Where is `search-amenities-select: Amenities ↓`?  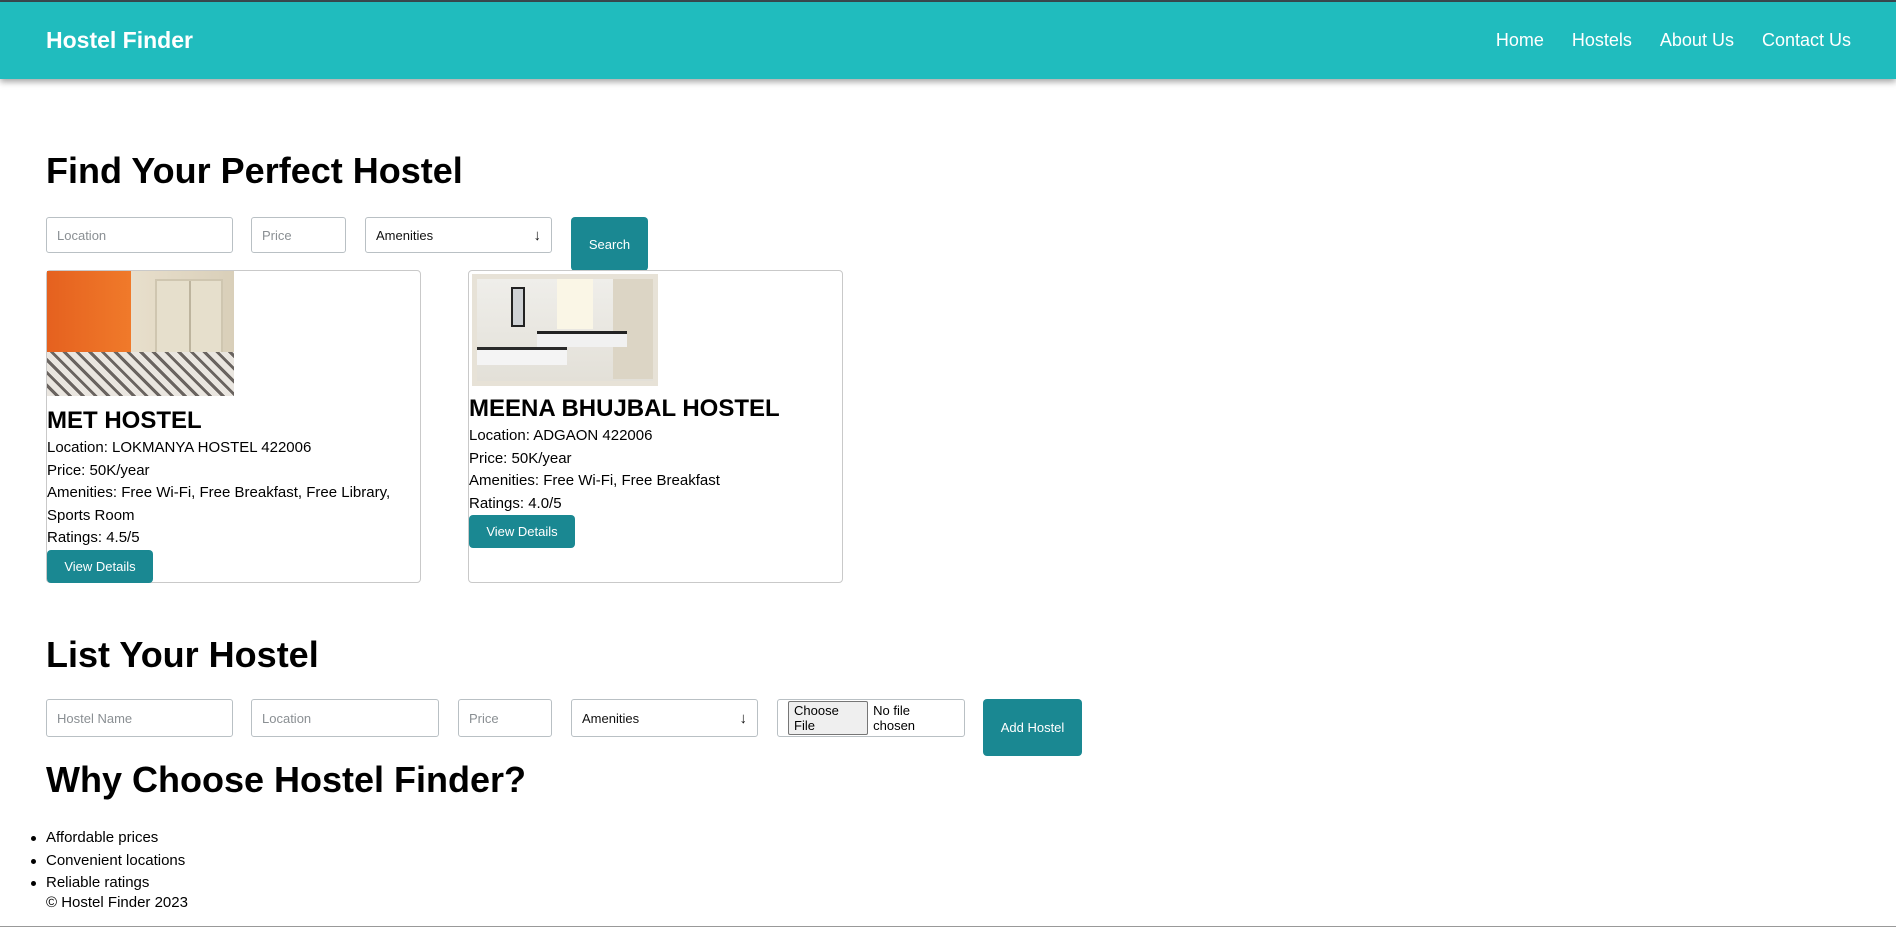
search-amenities-select: Amenities ↓ is located at coordinates (458, 235).